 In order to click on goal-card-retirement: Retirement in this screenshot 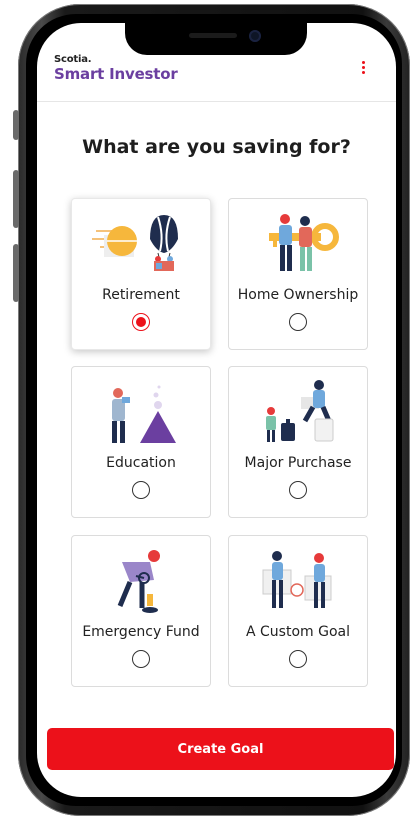, I will do `click(141, 274)`.